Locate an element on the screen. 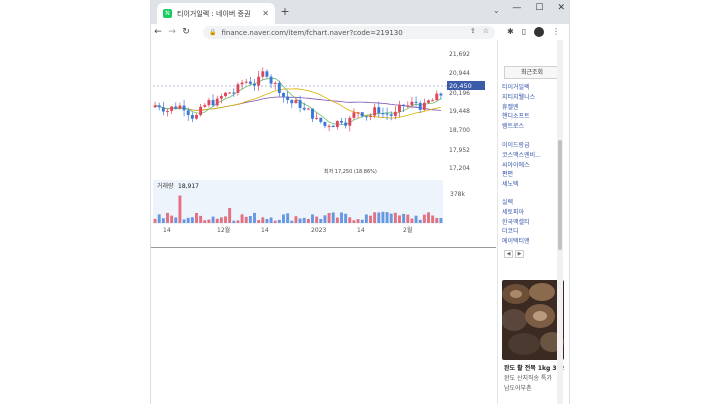  forward-arrow-icon: → is located at coordinates (172, 32).